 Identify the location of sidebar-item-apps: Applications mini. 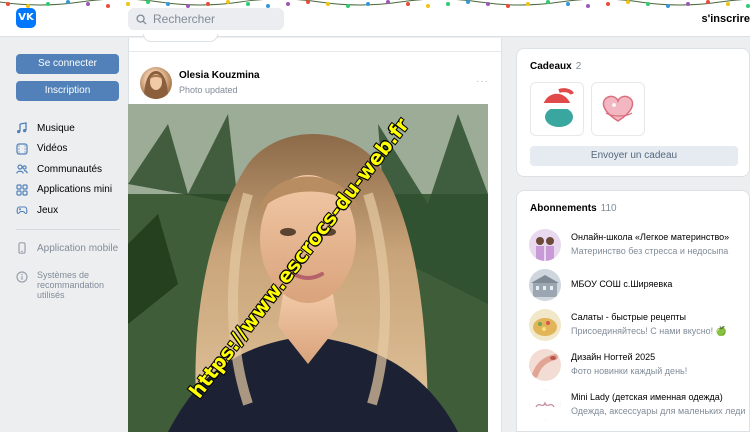
(68, 190).